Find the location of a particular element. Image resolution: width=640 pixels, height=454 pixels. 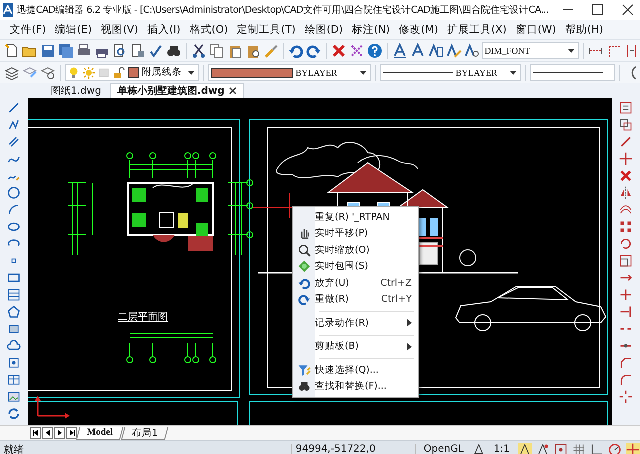

tab-next-icon is located at coordinates (59, 433).